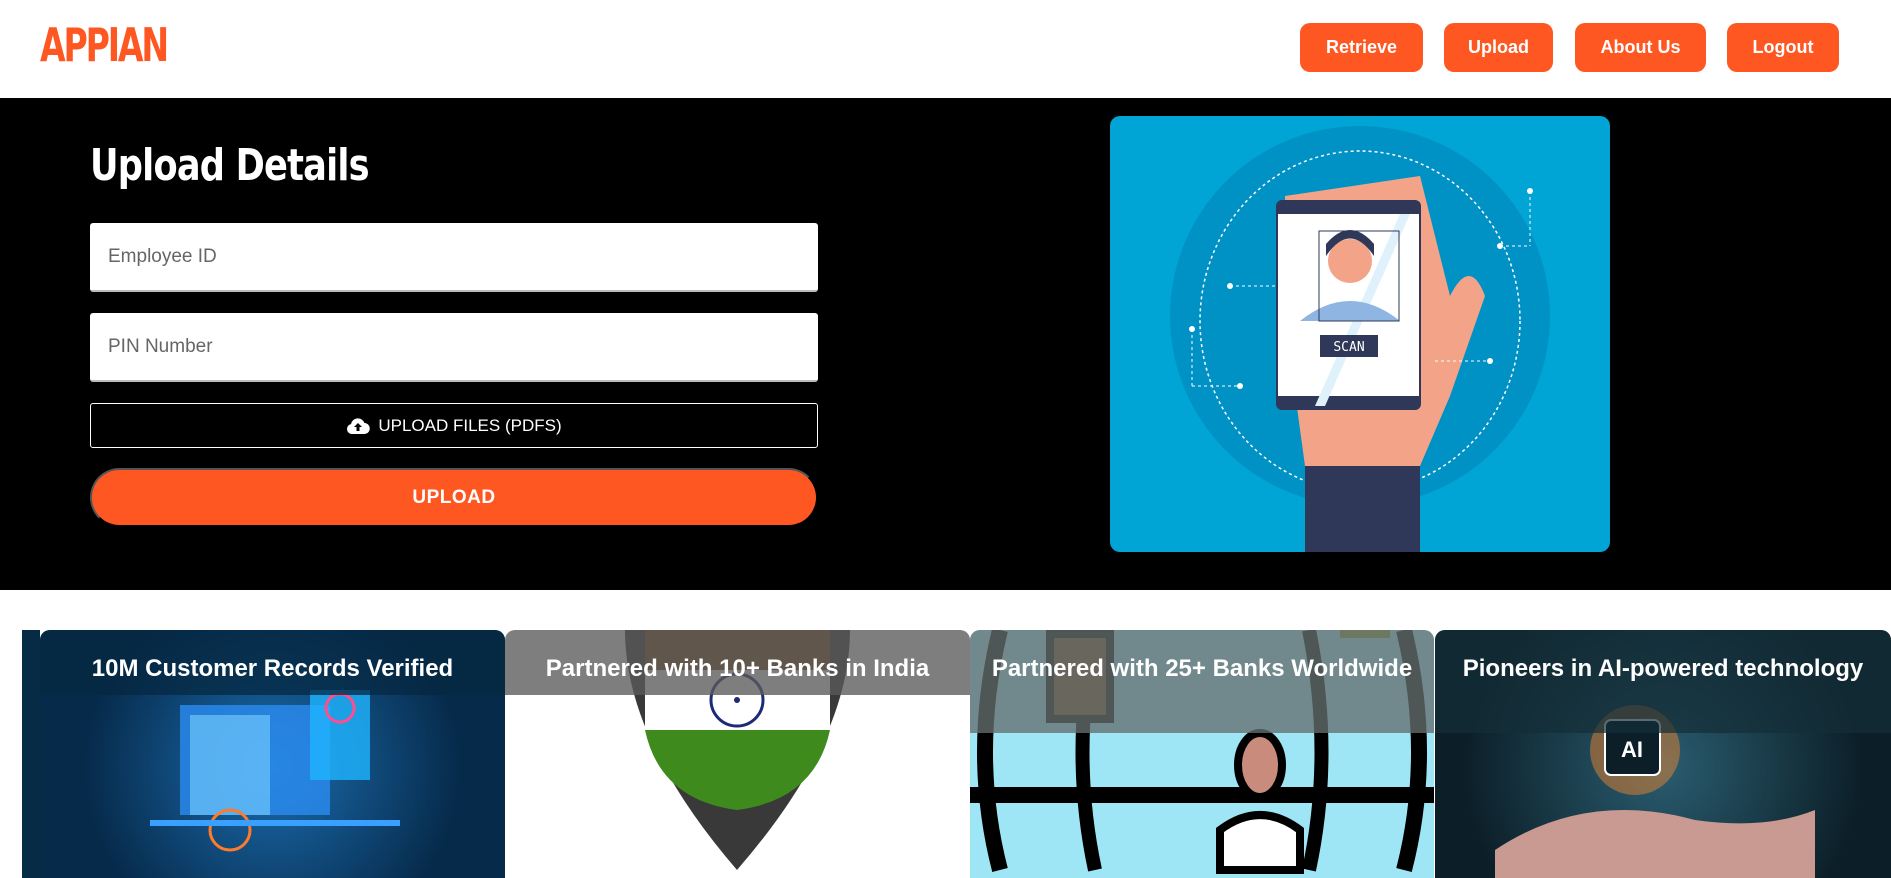 The image size is (1891, 878). I want to click on upload-files-button: UPLOAD FILES (PDFS), so click(454, 425).